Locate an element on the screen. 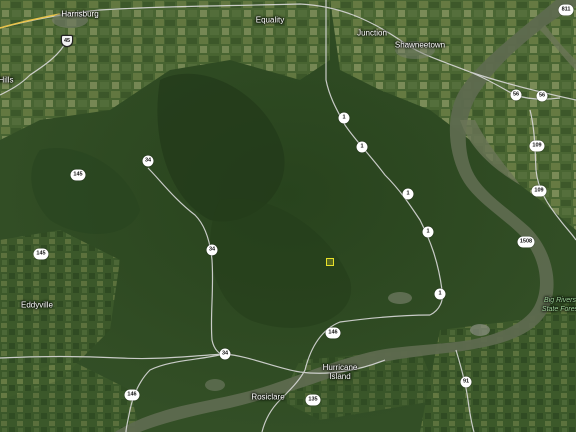 This screenshot has width=576, height=432. town-label-harrisburg: Harrisburg is located at coordinates (79, 14).